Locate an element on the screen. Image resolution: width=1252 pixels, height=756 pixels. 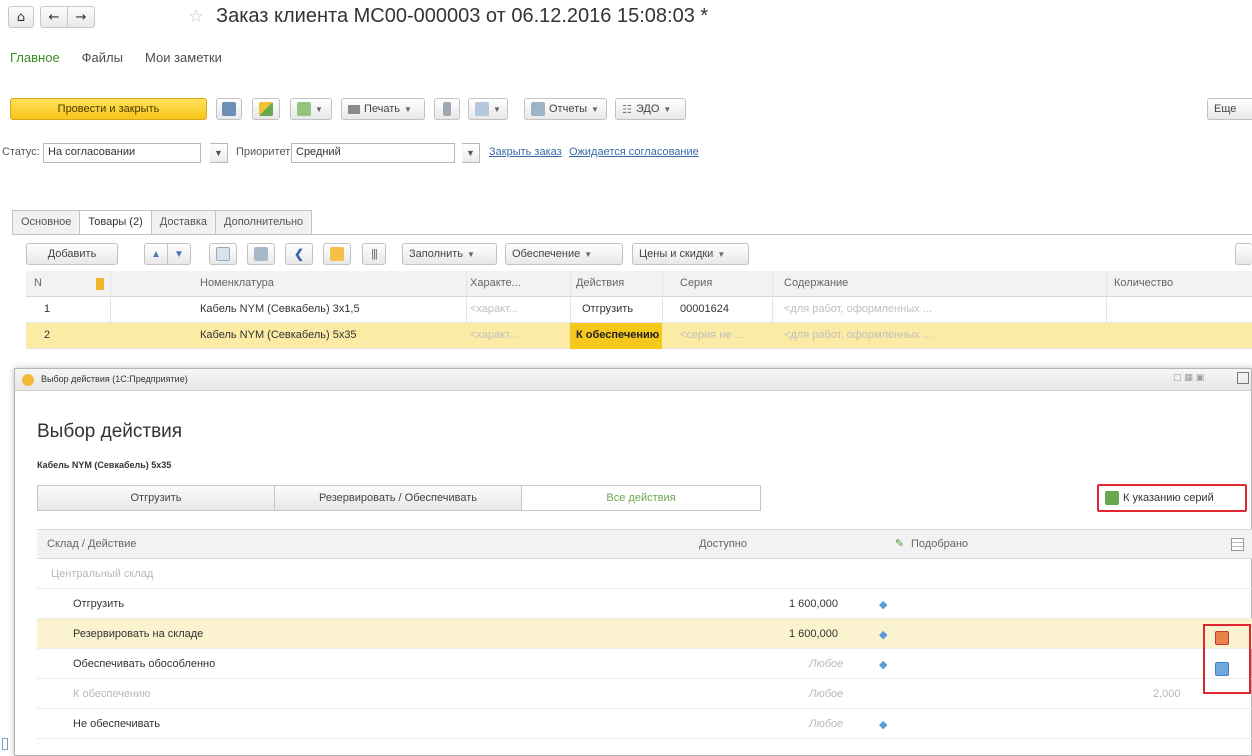
floppy-icon is located at coordinates (229, 109).